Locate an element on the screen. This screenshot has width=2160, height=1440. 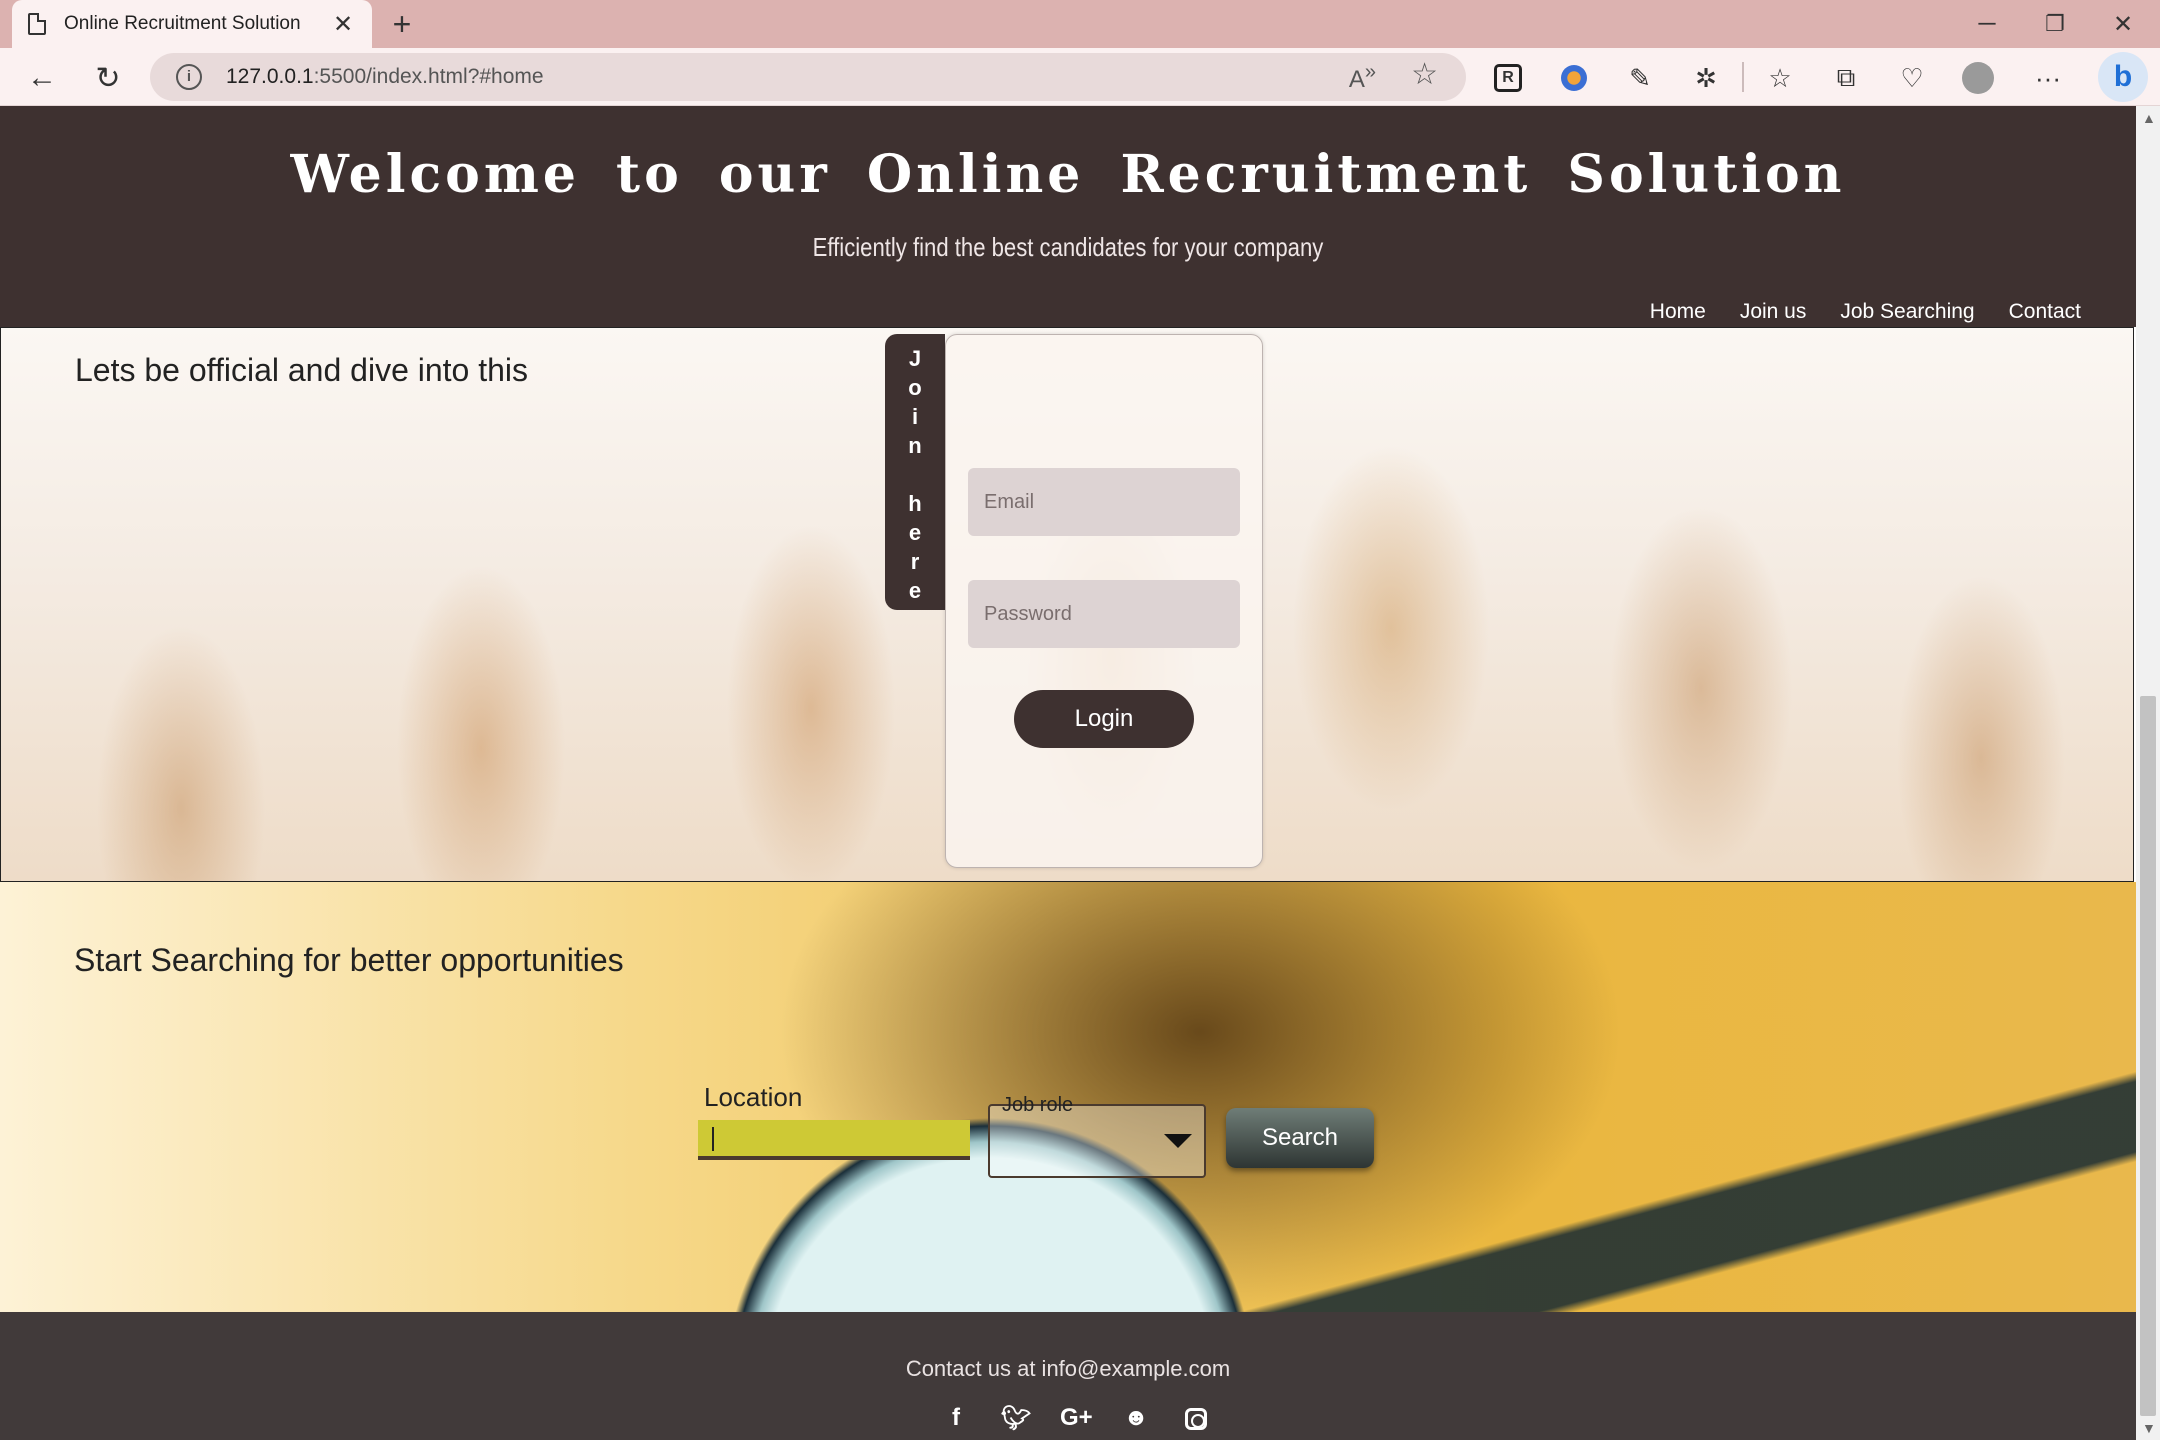
address-bar: i 127.0.0.1:5500/index.html?#home A» ☆ is located at coordinates (808, 77).